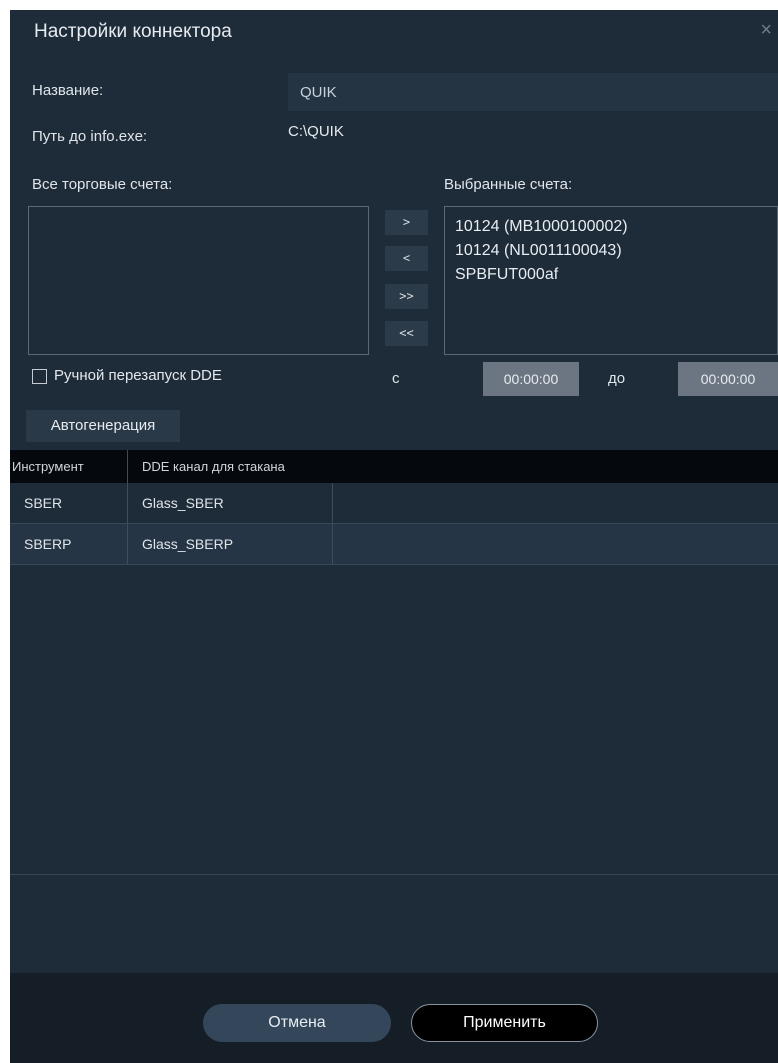 This screenshot has height=1063, width=778. I want to click on table-body: SBER Glass_SBER SBERP Glass_SBERP, so click(394, 524).